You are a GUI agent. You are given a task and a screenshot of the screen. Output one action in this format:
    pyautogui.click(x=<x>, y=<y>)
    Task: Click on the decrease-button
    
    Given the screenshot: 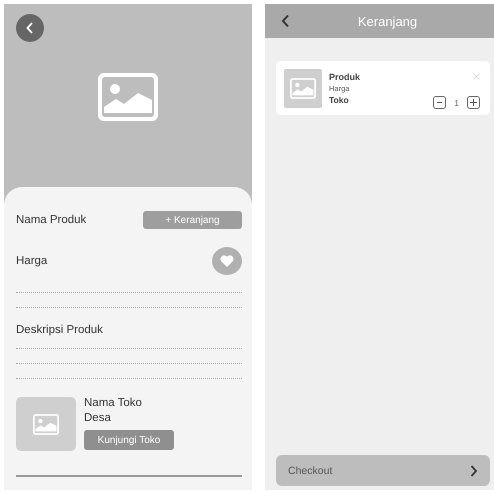 What is the action you would take?
    pyautogui.click(x=439, y=102)
    